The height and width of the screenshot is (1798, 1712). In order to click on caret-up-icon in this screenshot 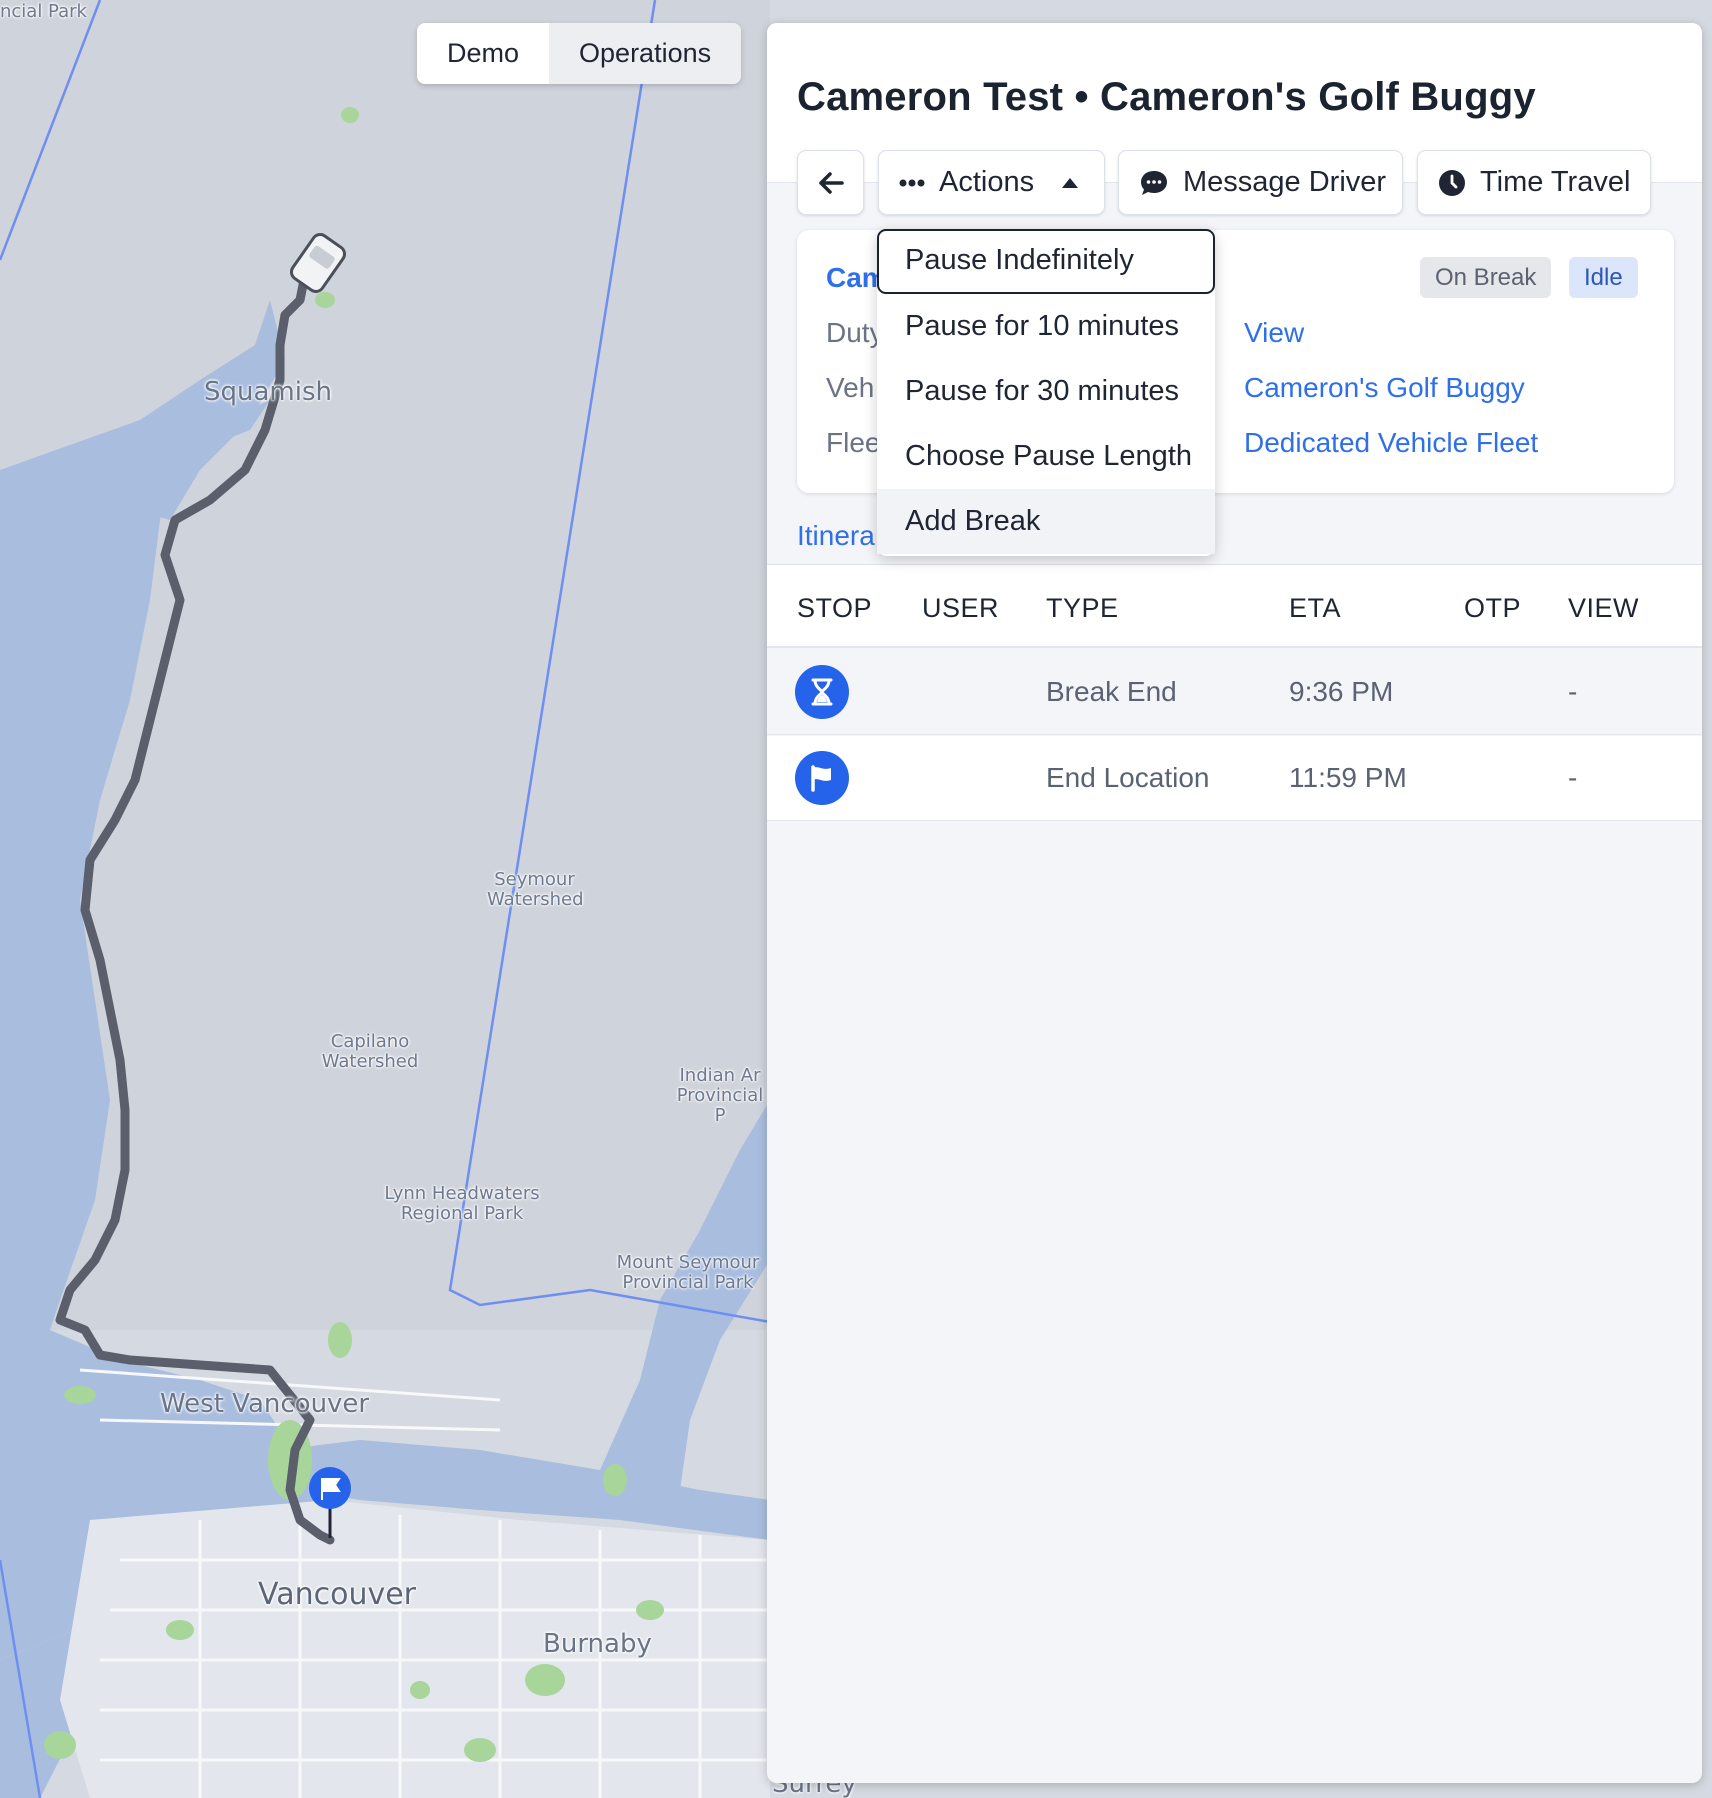, I will do `click(1070, 182)`.